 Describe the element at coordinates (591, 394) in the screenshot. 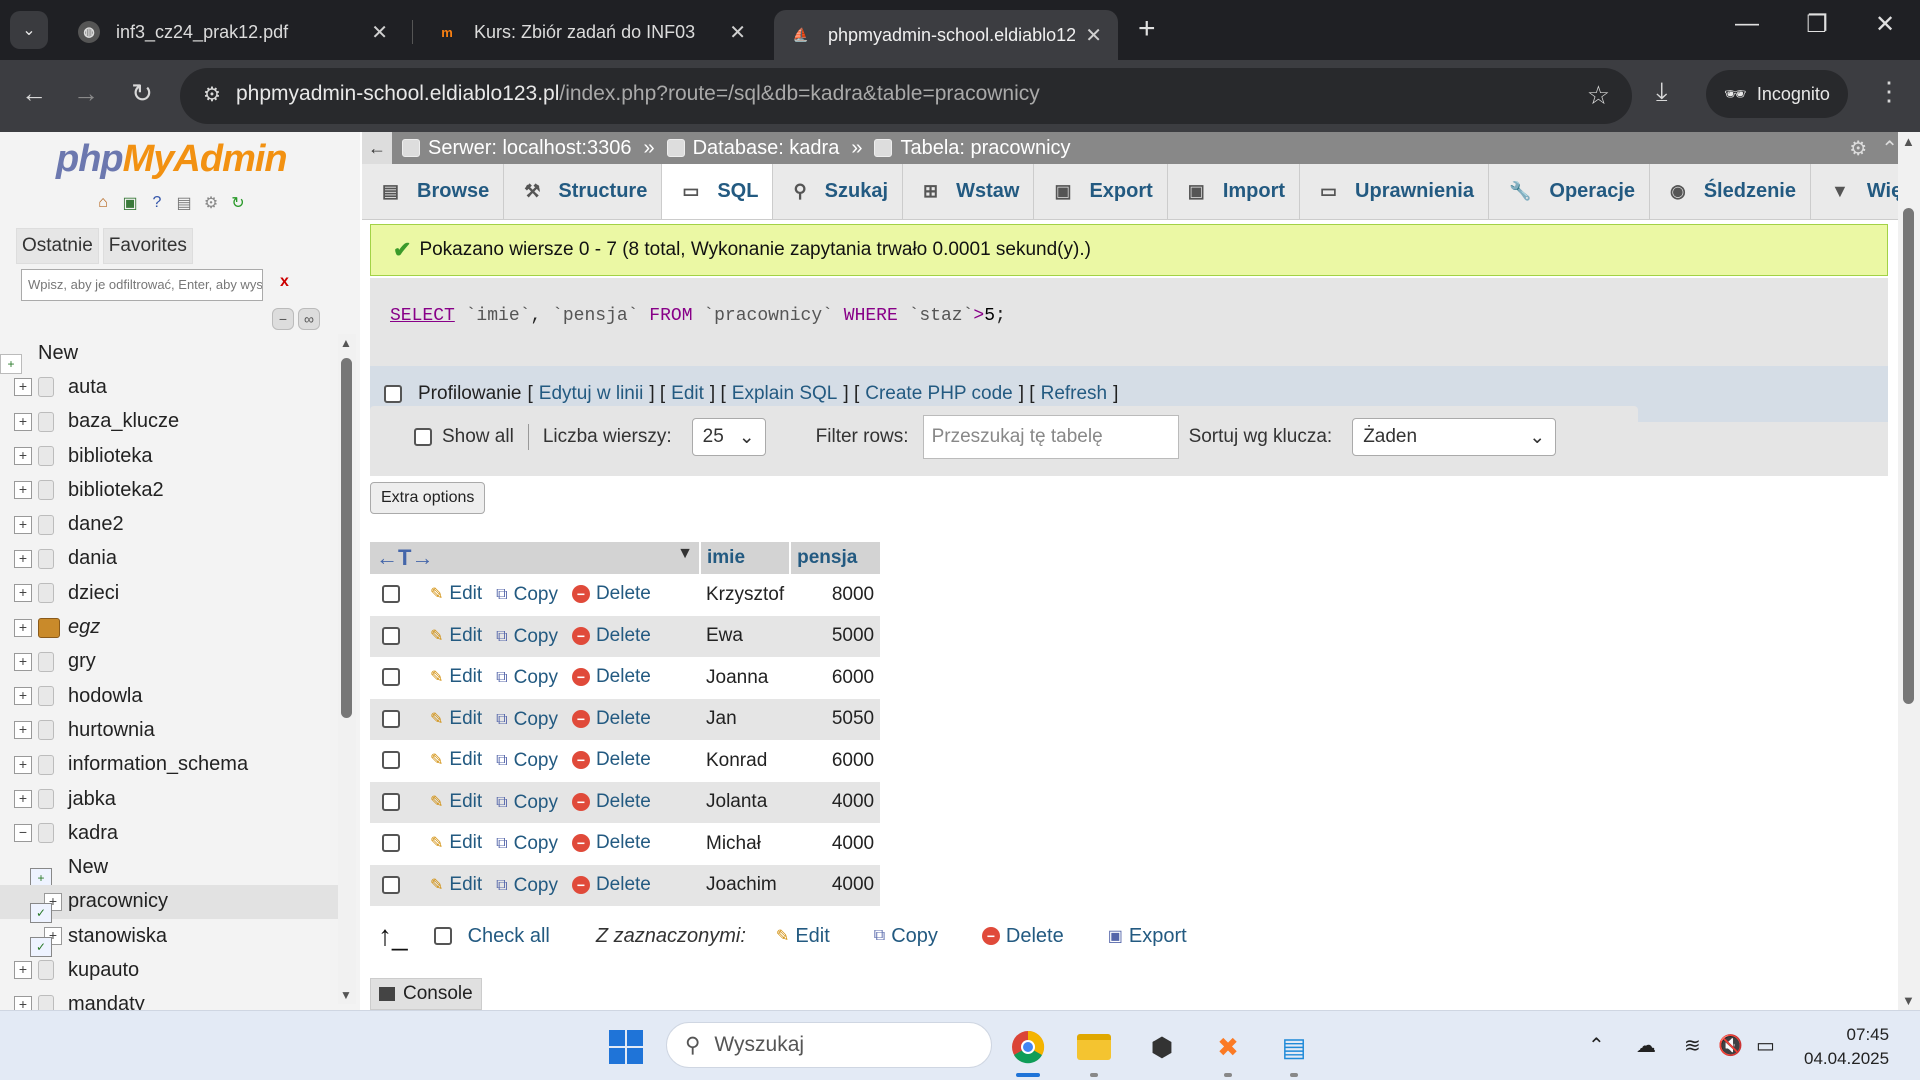

I see `edit-inline-link: Edytuj w linii` at that location.